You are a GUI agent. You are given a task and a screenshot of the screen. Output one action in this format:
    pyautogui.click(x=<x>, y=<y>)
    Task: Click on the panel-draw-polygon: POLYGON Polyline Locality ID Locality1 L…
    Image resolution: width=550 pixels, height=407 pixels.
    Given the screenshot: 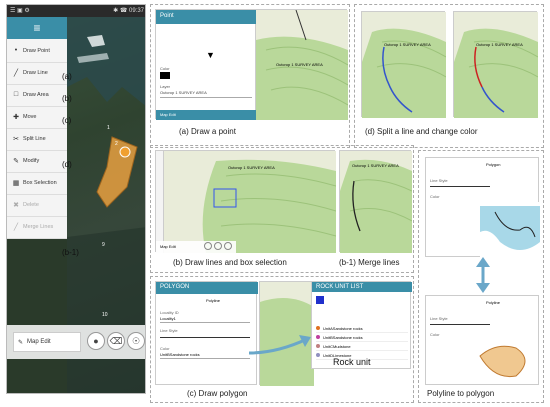 What is the action you would take?
    pyautogui.click(x=282, y=339)
    